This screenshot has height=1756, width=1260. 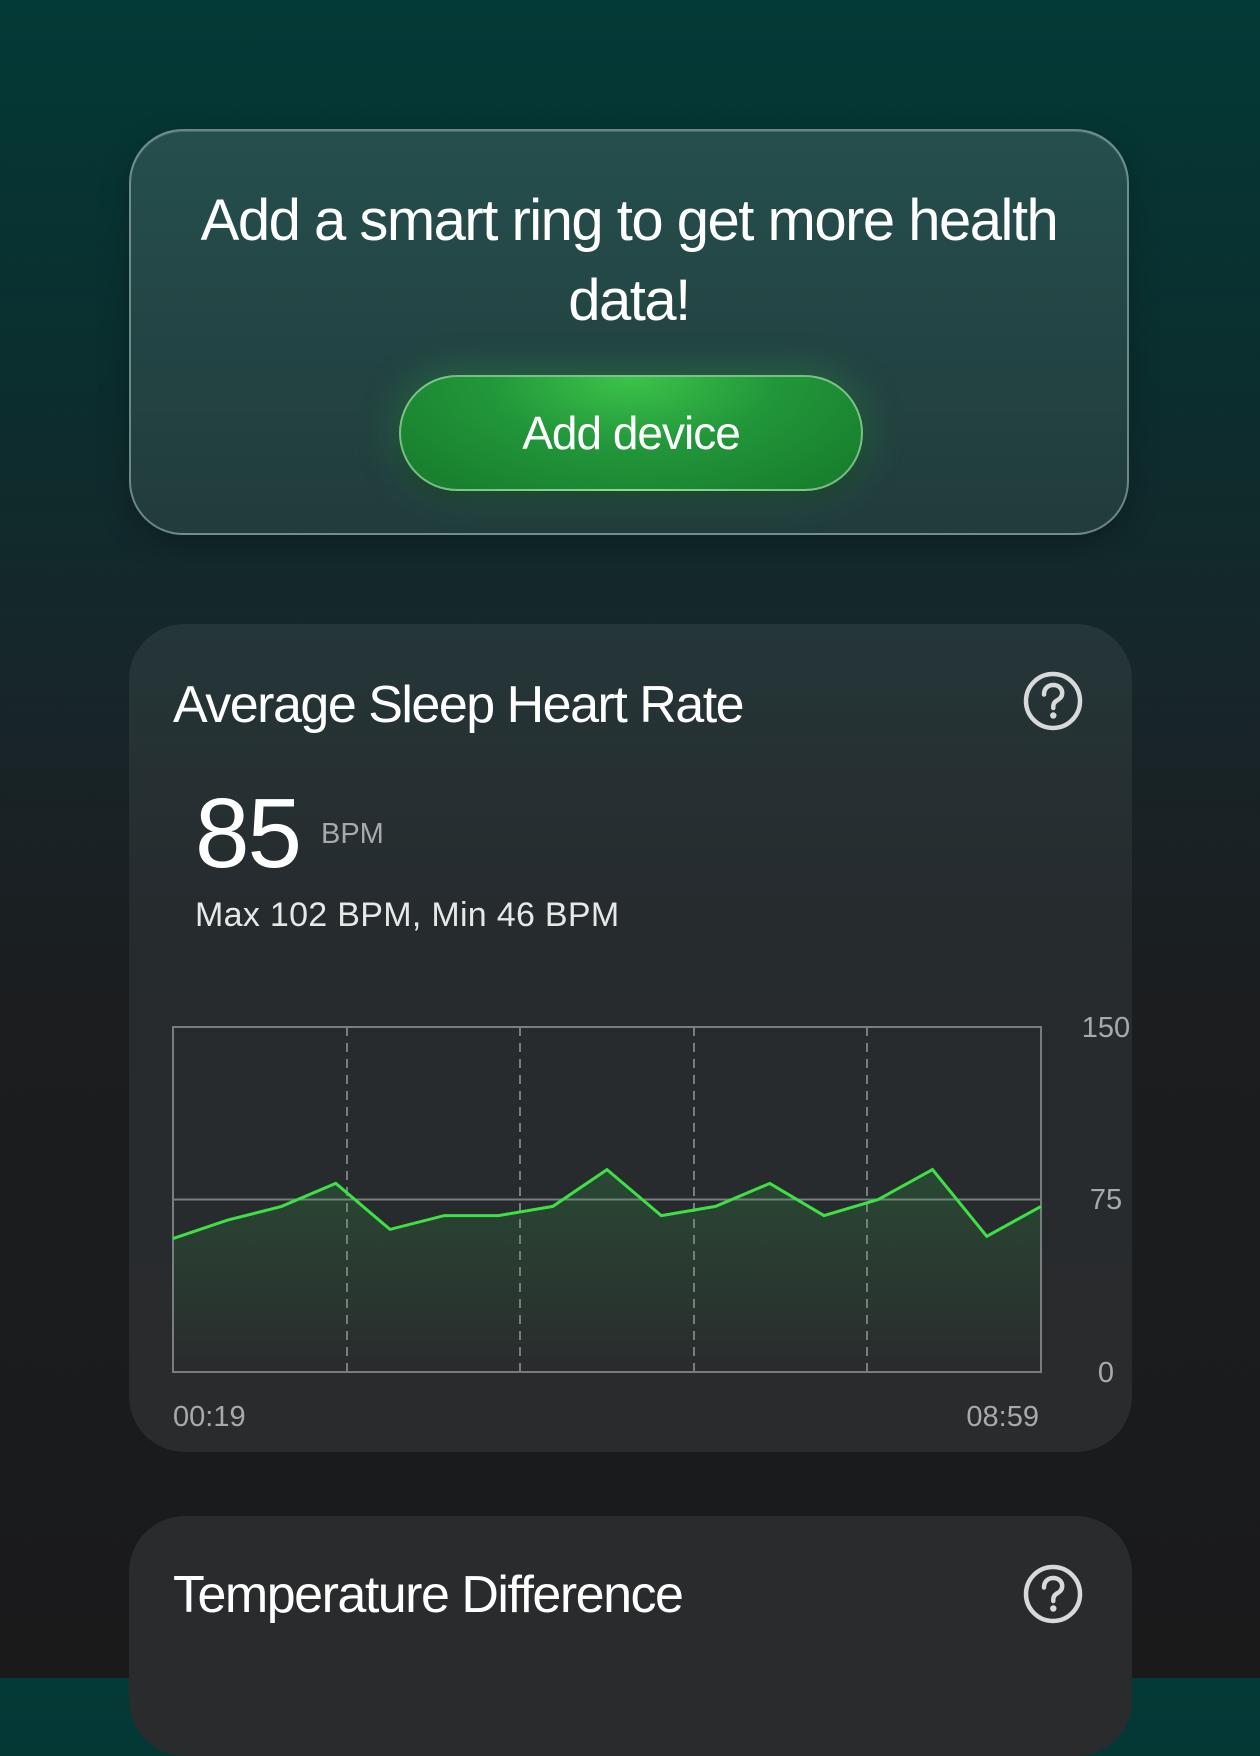 I want to click on card-title: Temperature Difference, so click(x=428, y=1595).